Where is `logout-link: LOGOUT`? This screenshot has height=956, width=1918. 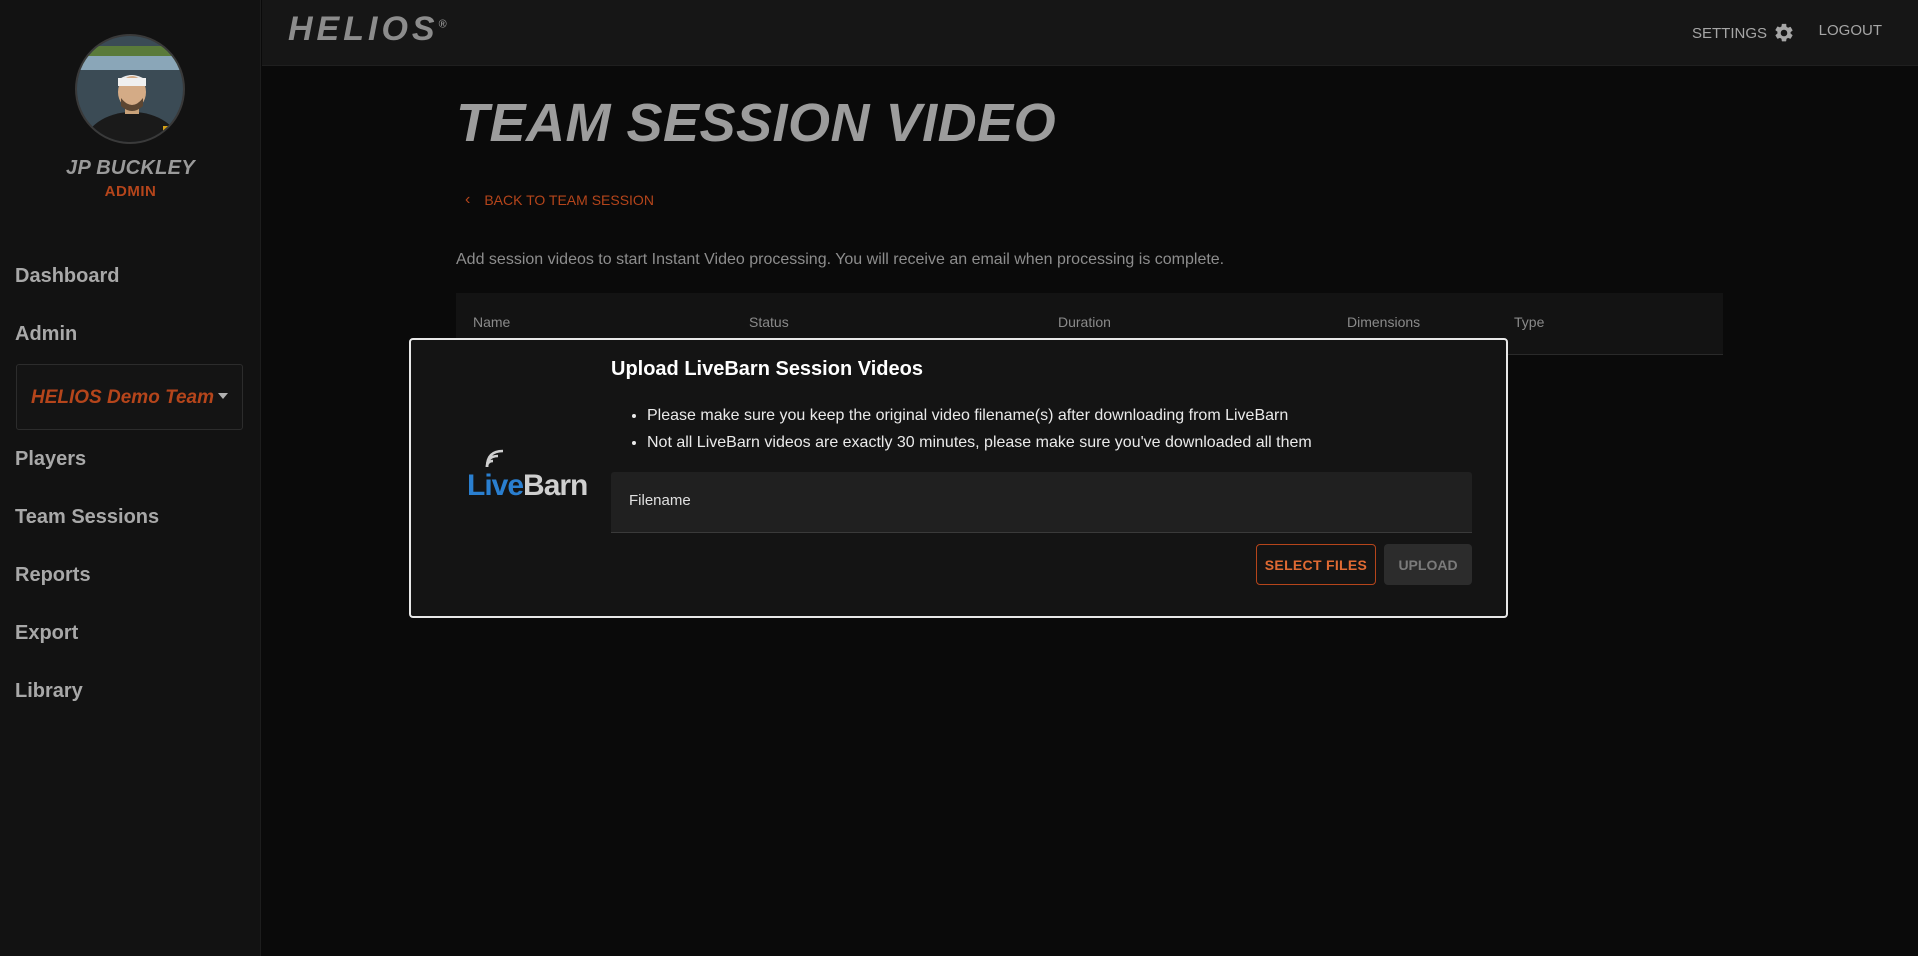
logout-link: LOGOUT is located at coordinates (1850, 30).